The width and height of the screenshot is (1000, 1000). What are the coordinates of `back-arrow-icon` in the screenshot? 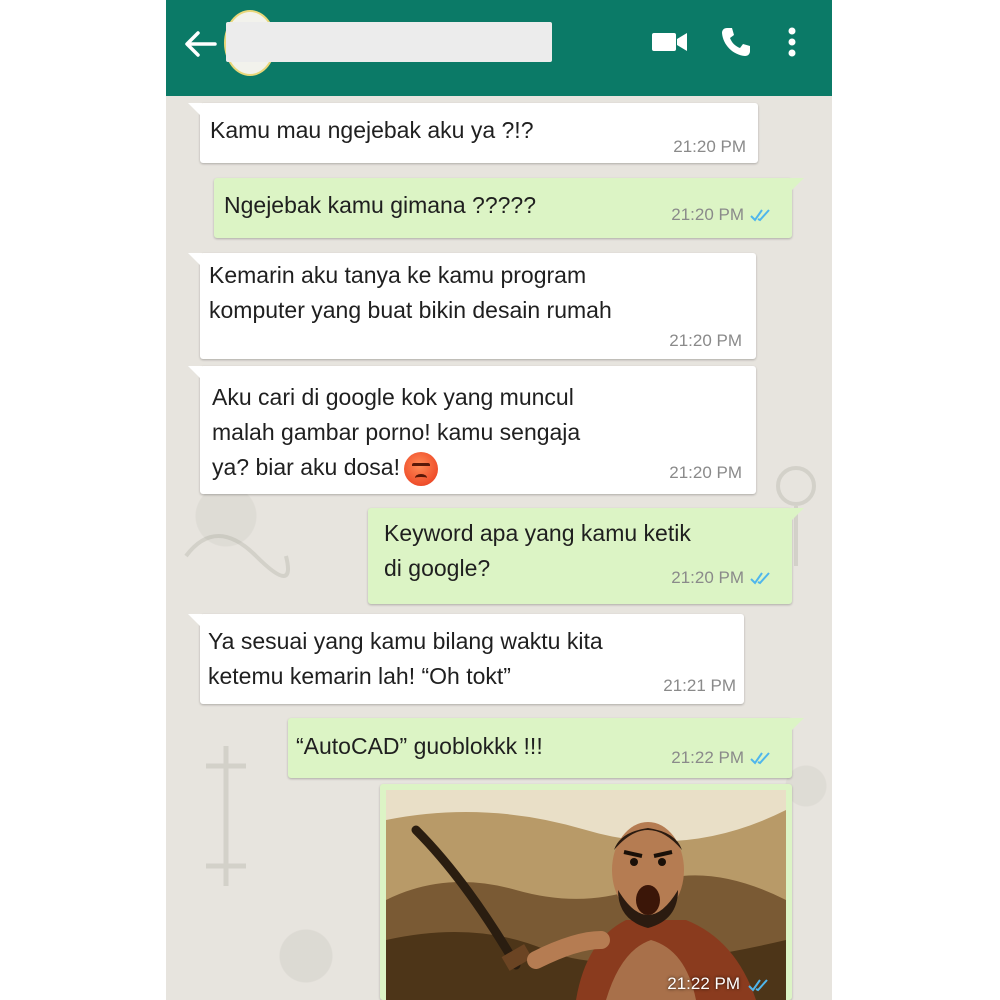 It's located at (200, 44).